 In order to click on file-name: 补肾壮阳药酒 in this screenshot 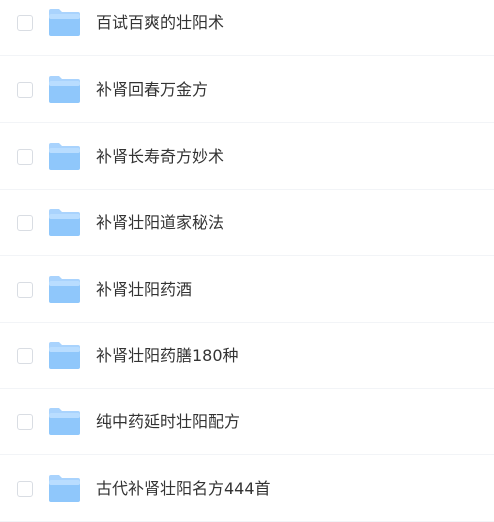, I will do `click(144, 290)`.